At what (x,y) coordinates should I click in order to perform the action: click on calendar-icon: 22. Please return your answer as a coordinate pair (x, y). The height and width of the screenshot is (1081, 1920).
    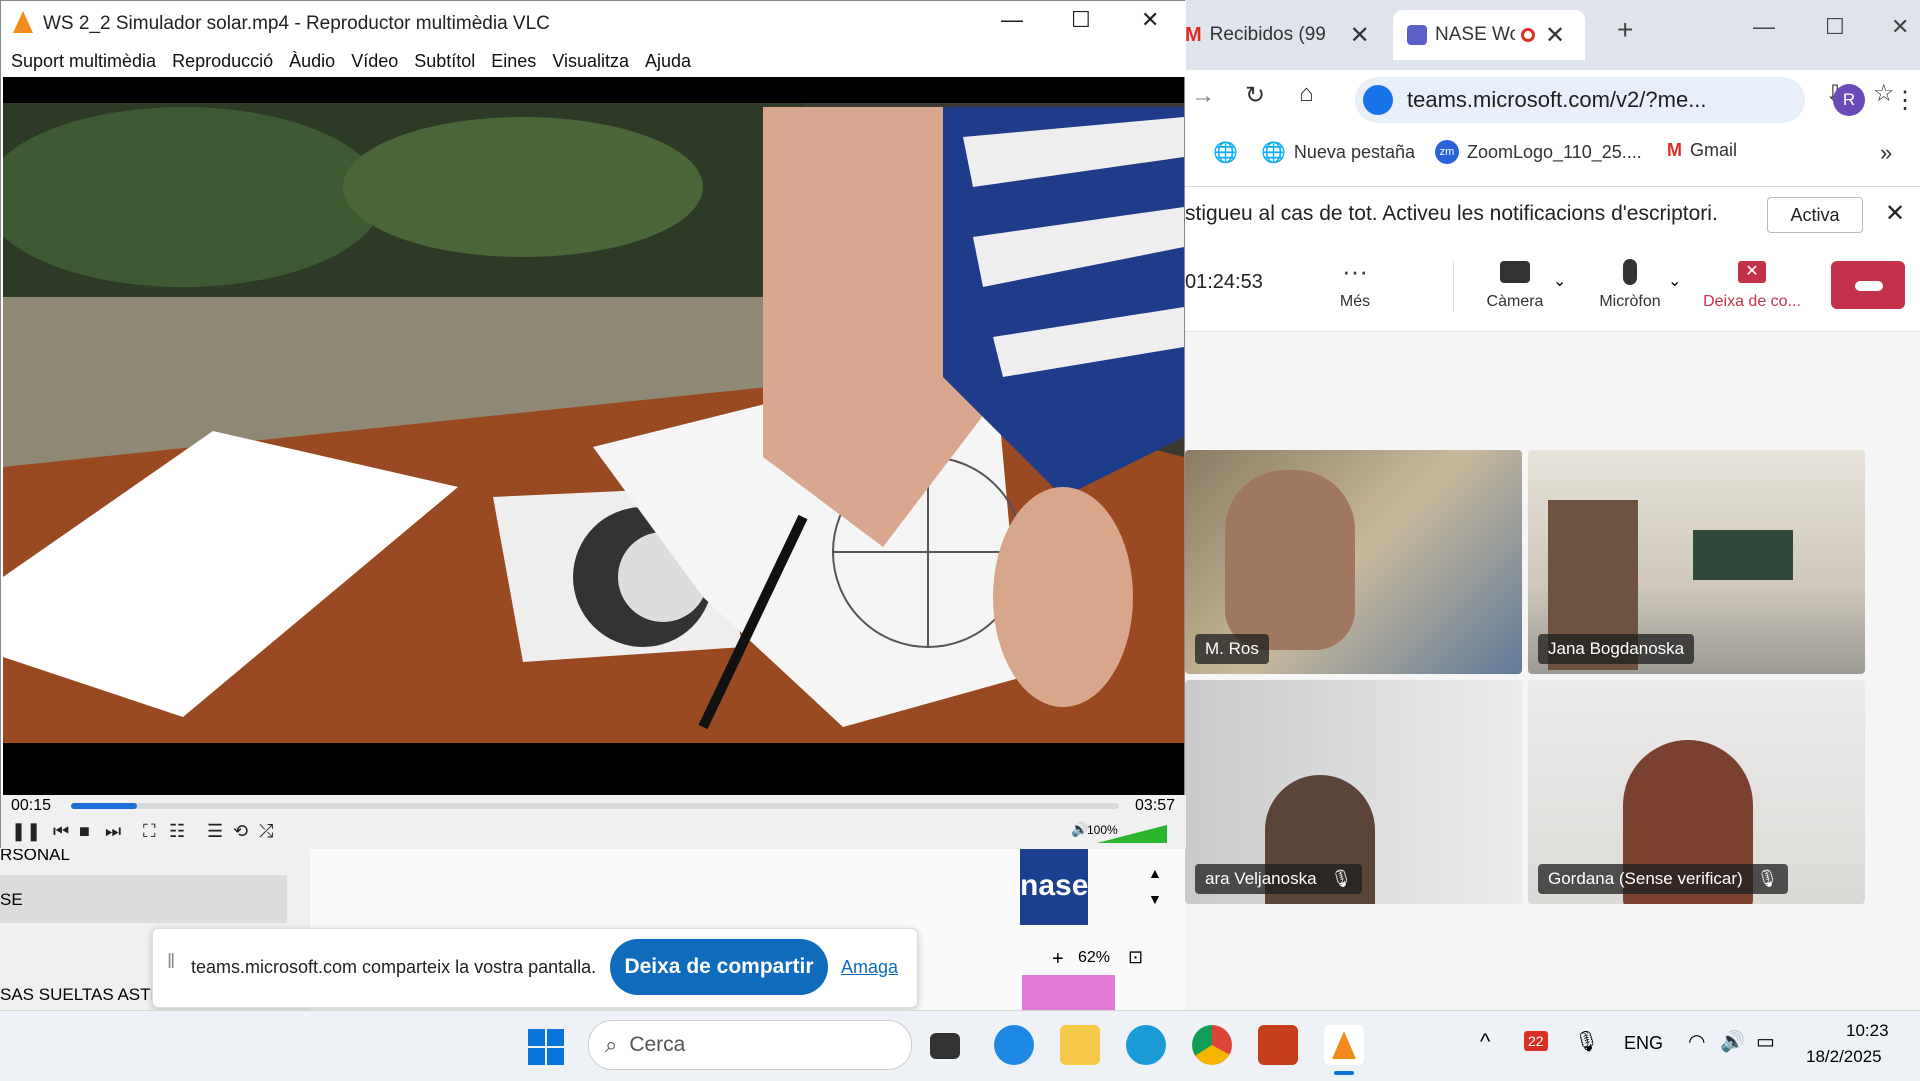
    Looking at the image, I should click on (1536, 1041).